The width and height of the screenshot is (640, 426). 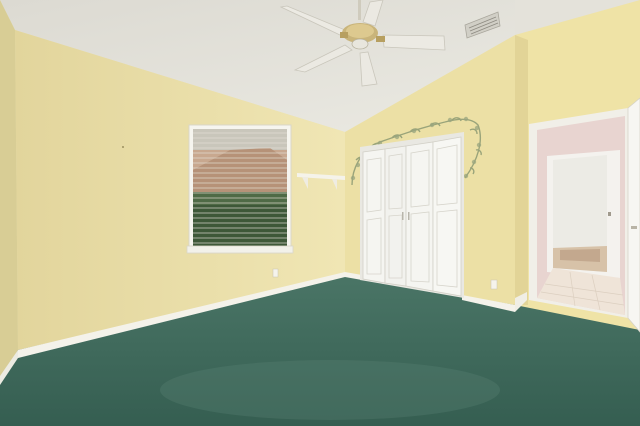 I want to click on outlet-icon, so click(x=275, y=273).